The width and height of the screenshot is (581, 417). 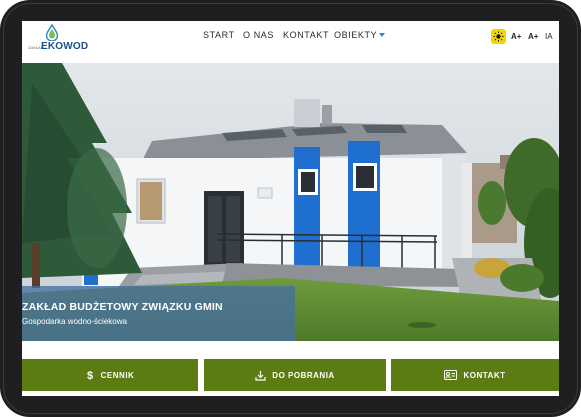 What do you see at coordinates (117, 375) in the screenshot?
I see `cennik-button-label: CENNIK` at bounding box center [117, 375].